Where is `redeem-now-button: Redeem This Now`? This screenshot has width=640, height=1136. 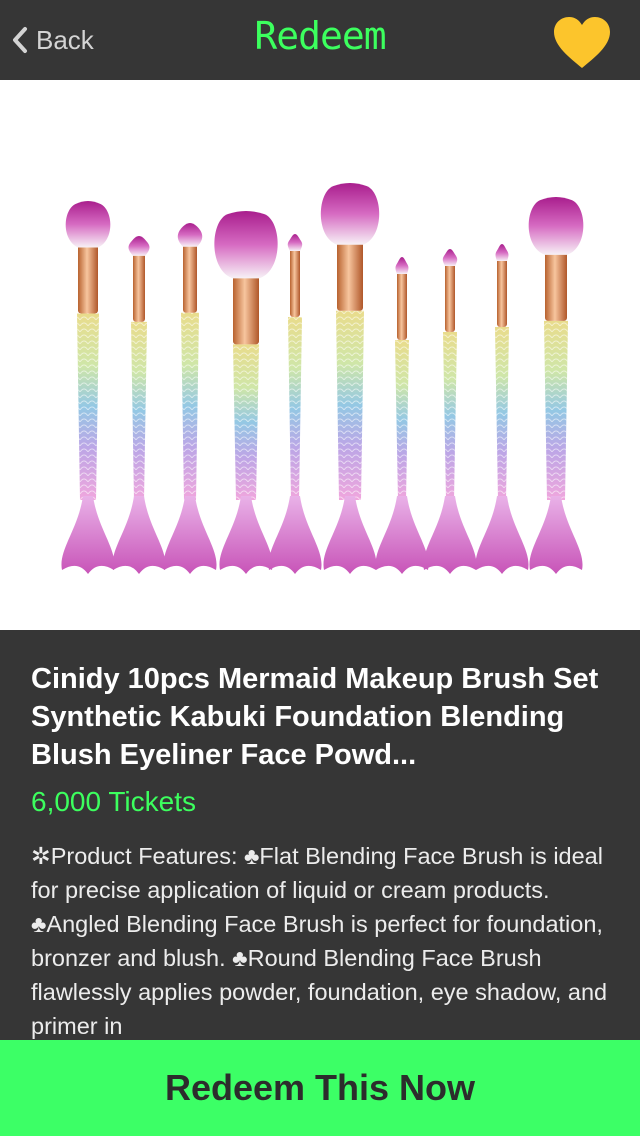
redeem-now-button: Redeem This Now is located at coordinates (320, 1088).